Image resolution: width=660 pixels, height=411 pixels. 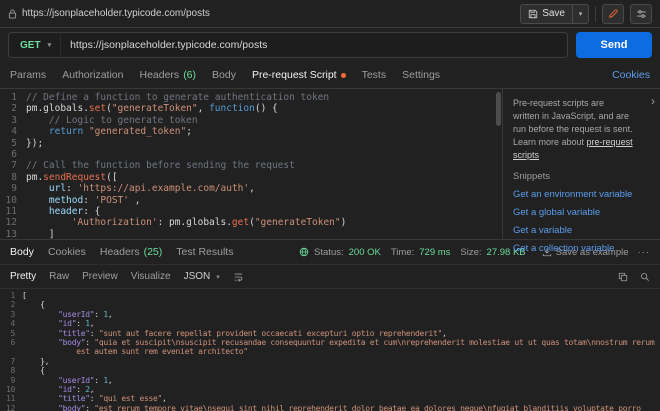 I want to click on status-value: 200 OK, so click(x=364, y=252).